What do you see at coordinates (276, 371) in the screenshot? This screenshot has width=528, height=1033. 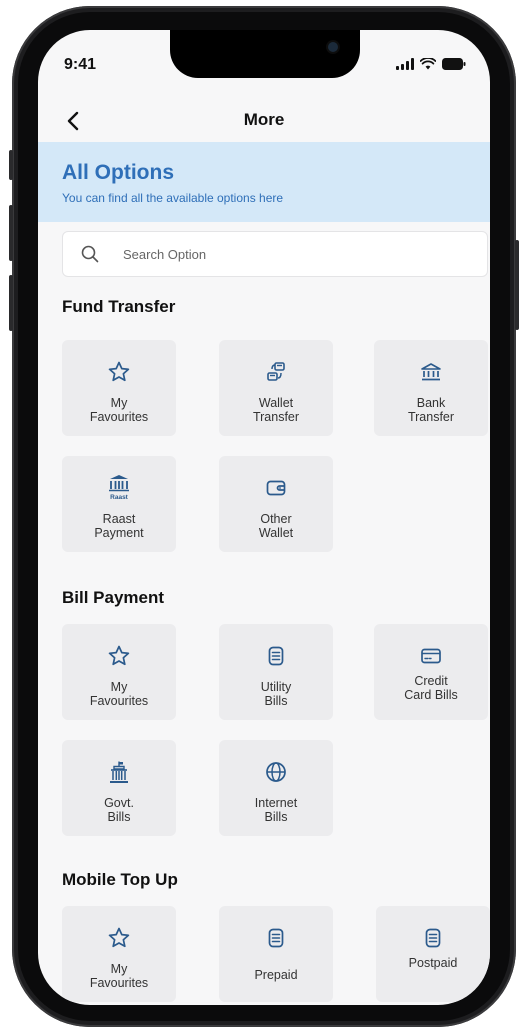 I see `wallet-transfer-icon` at bounding box center [276, 371].